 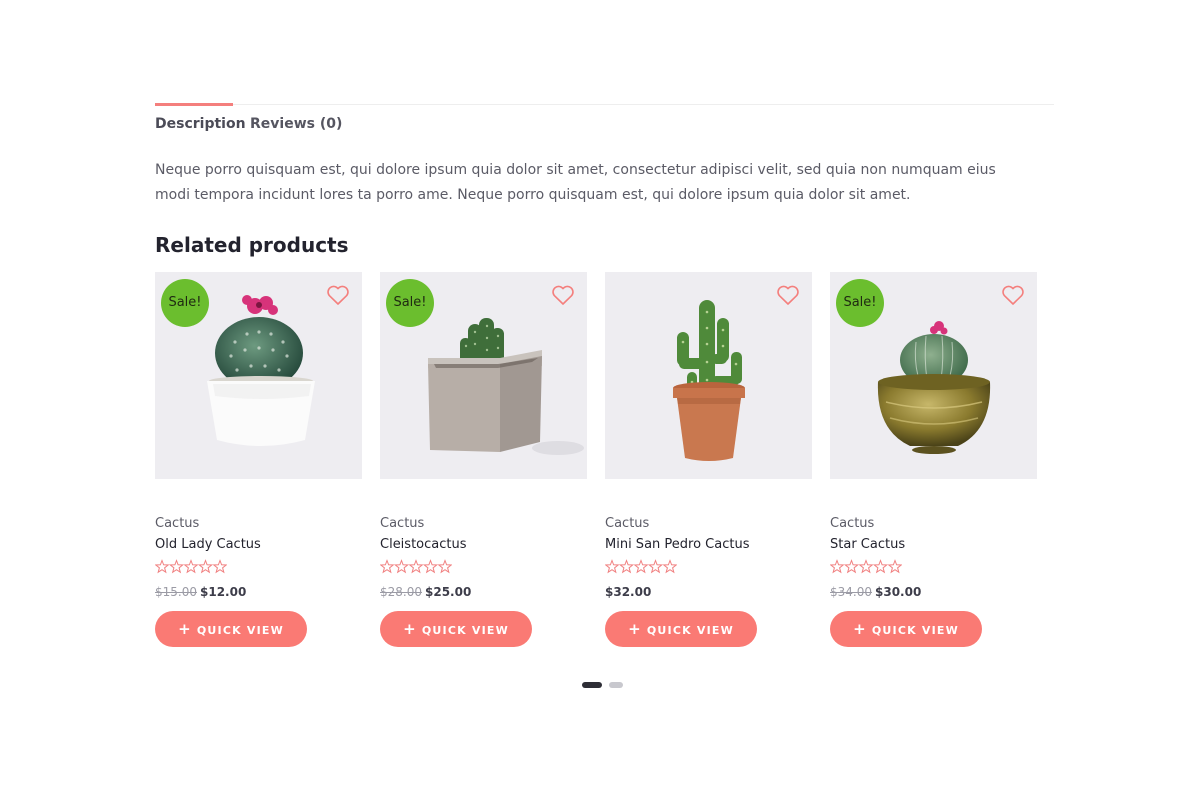 I want to click on sale-price: $12.00, so click(x=223, y=592).